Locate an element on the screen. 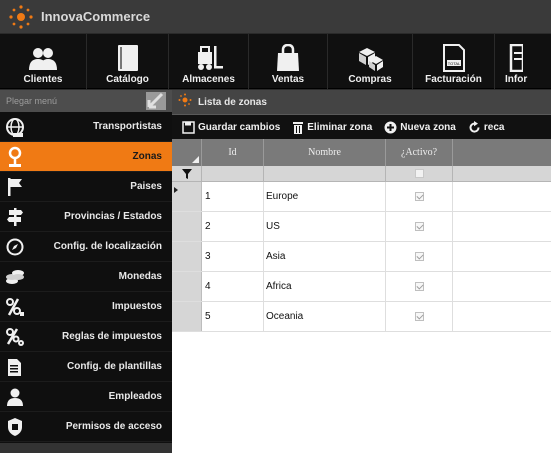  table-row: 1 Europe is located at coordinates (361, 197).